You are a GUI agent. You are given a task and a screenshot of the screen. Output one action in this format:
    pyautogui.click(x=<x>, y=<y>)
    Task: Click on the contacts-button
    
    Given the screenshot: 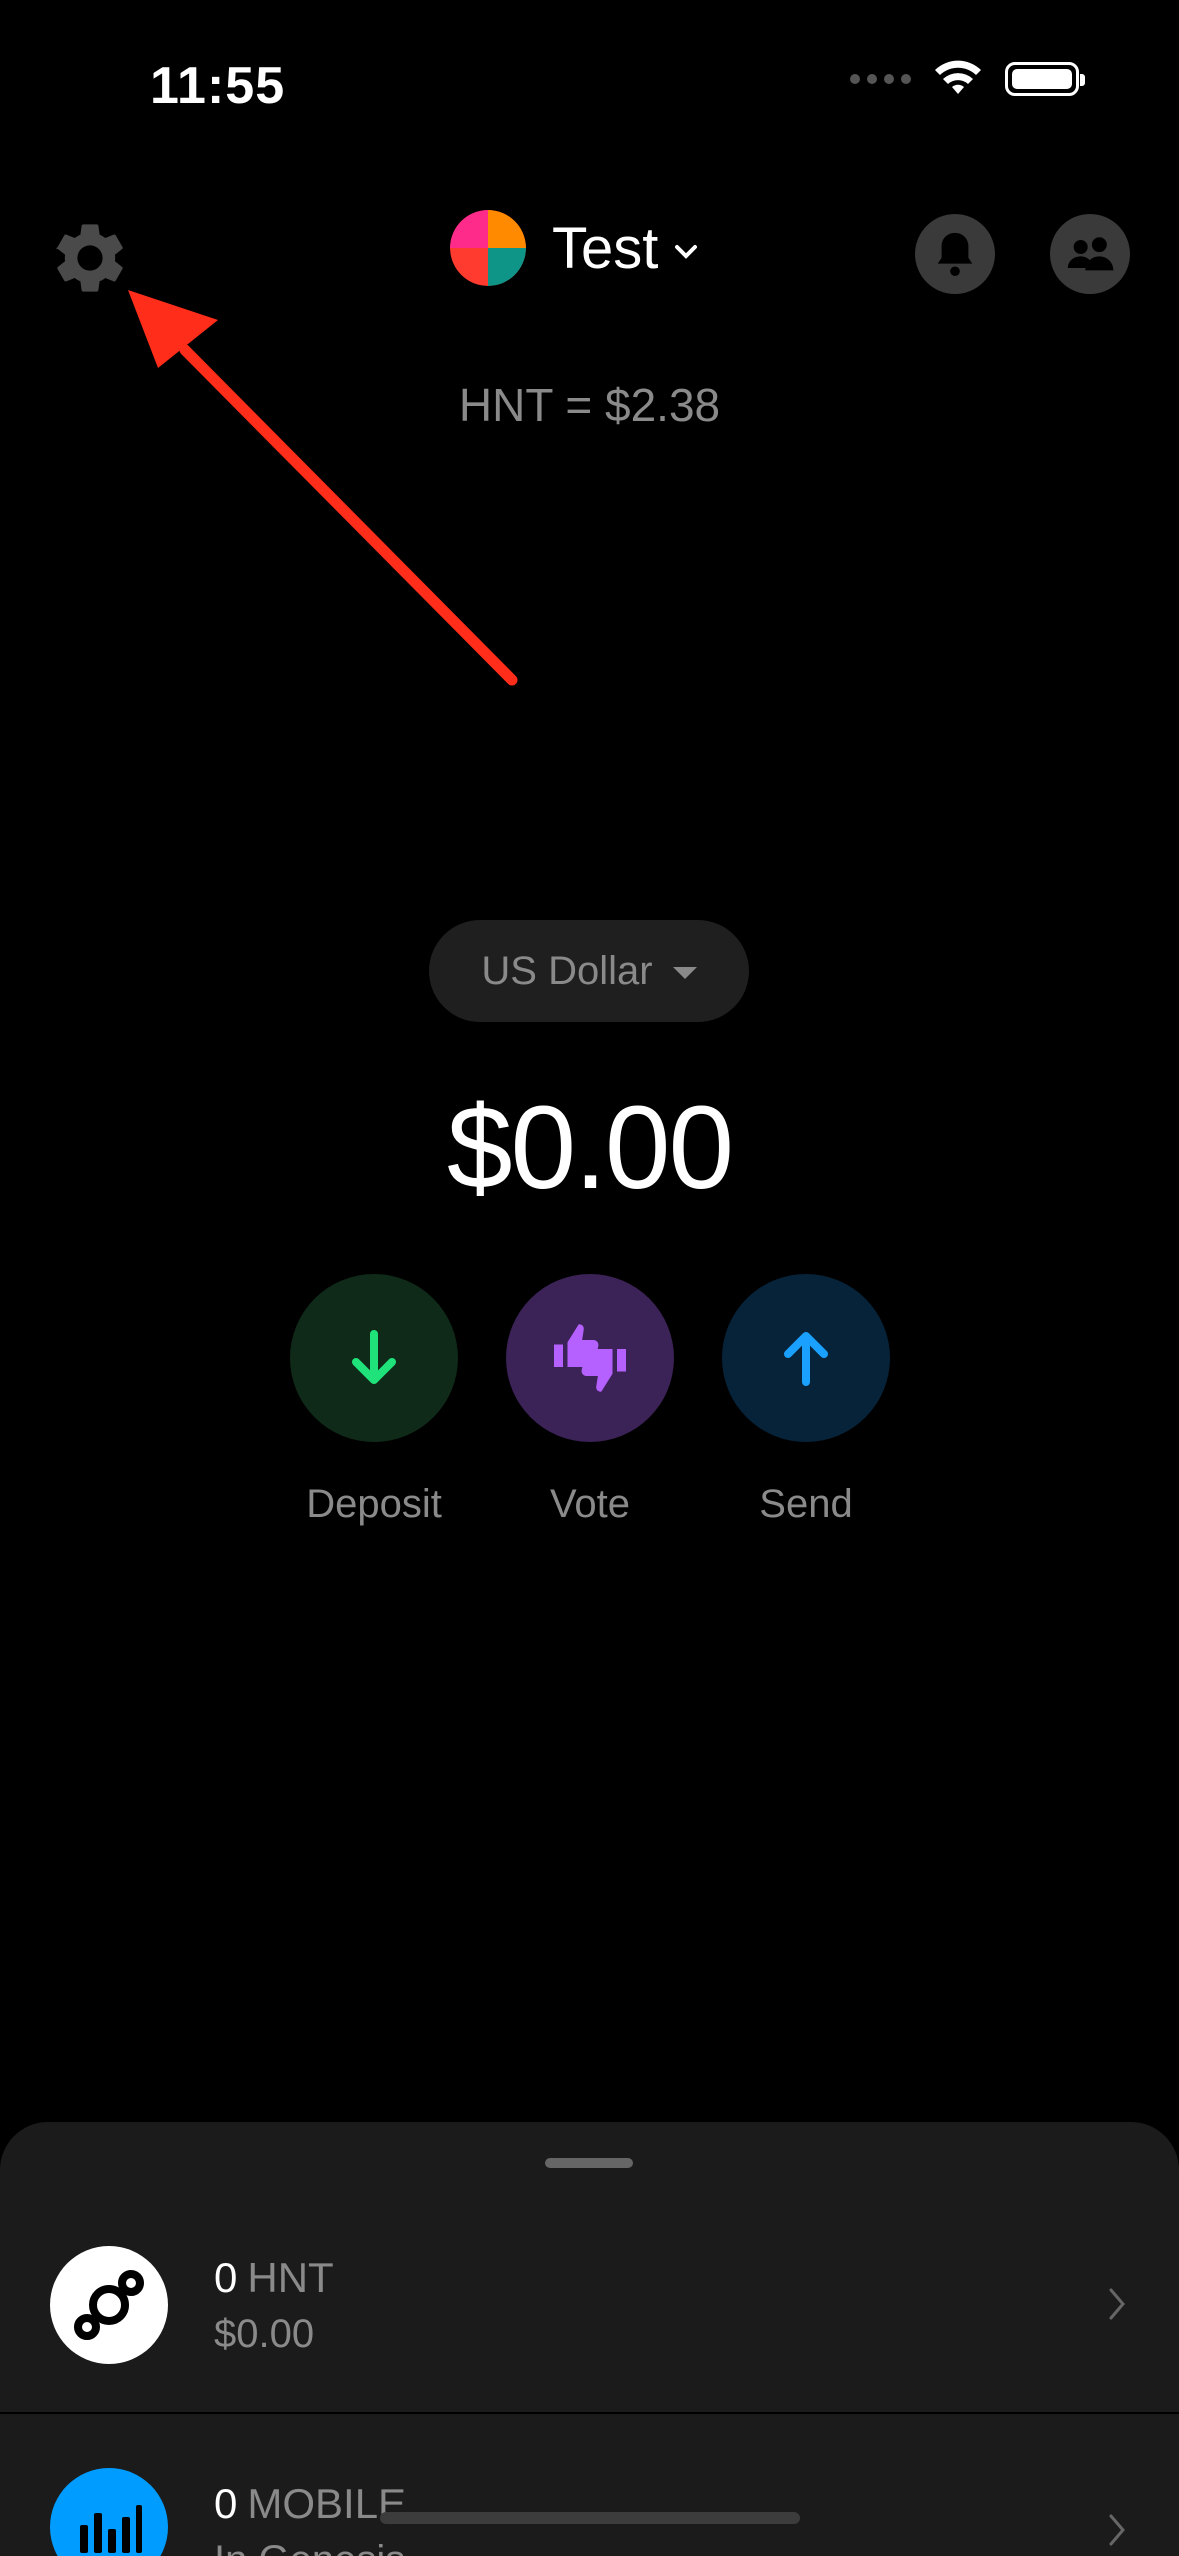 What is the action you would take?
    pyautogui.click(x=1090, y=254)
    